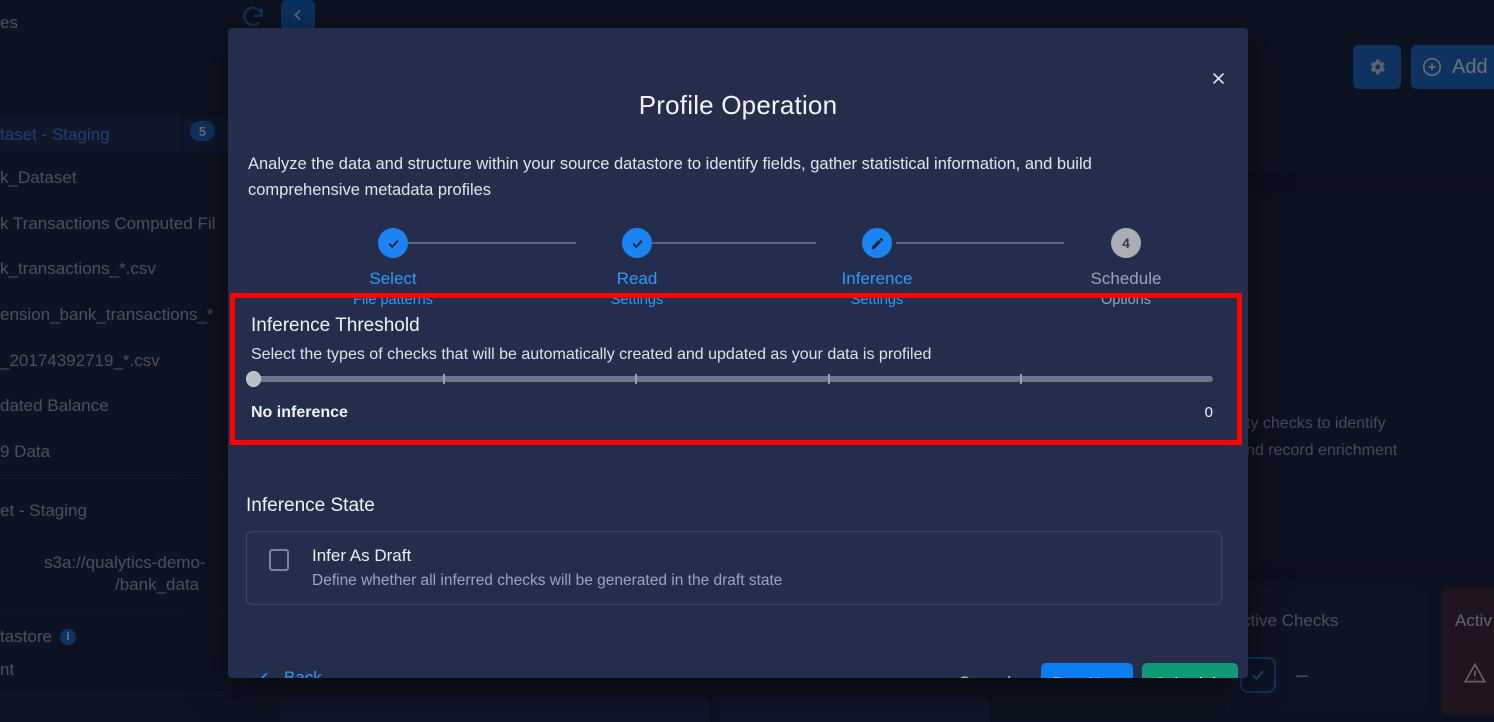  I want to click on section-heading: Inference Threshold, so click(335, 325).